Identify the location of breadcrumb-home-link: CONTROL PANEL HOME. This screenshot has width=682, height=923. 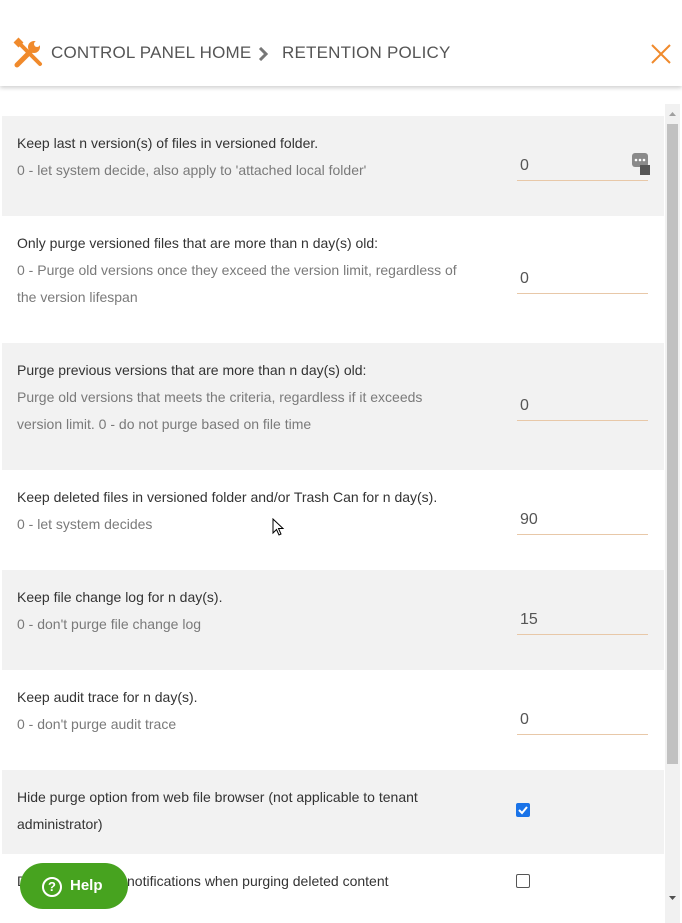
(151, 53).